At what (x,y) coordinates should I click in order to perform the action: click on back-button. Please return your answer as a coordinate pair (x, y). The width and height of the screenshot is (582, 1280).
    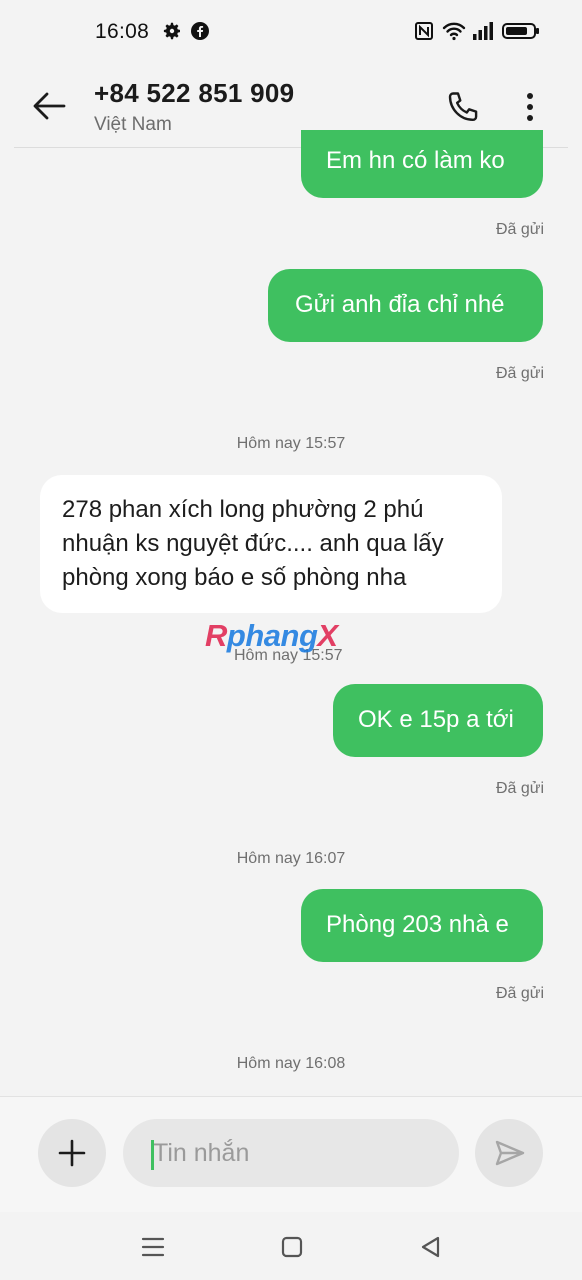
    Looking at the image, I should click on (52, 107).